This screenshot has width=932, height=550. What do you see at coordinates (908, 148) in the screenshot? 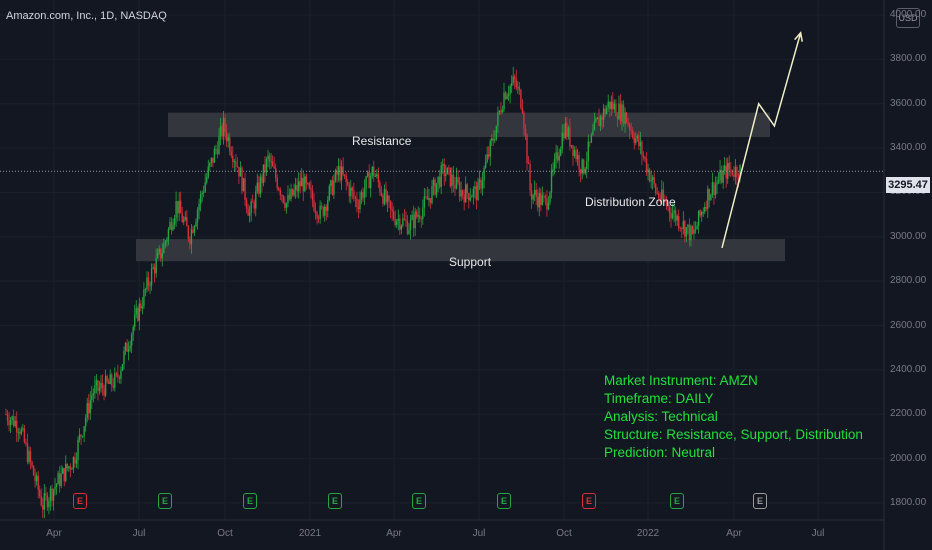
I see `price-tick-label: 3400.00` at bounding box center [908, 148].